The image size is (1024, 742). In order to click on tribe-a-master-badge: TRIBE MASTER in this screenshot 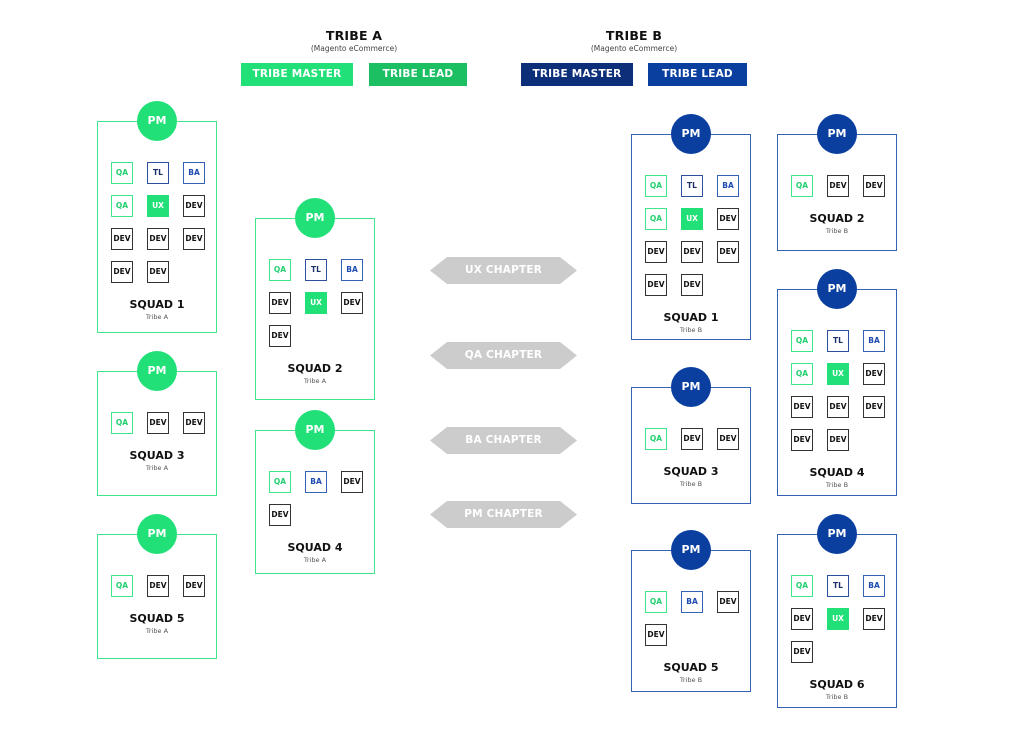, I will do `click(297, 74)`.